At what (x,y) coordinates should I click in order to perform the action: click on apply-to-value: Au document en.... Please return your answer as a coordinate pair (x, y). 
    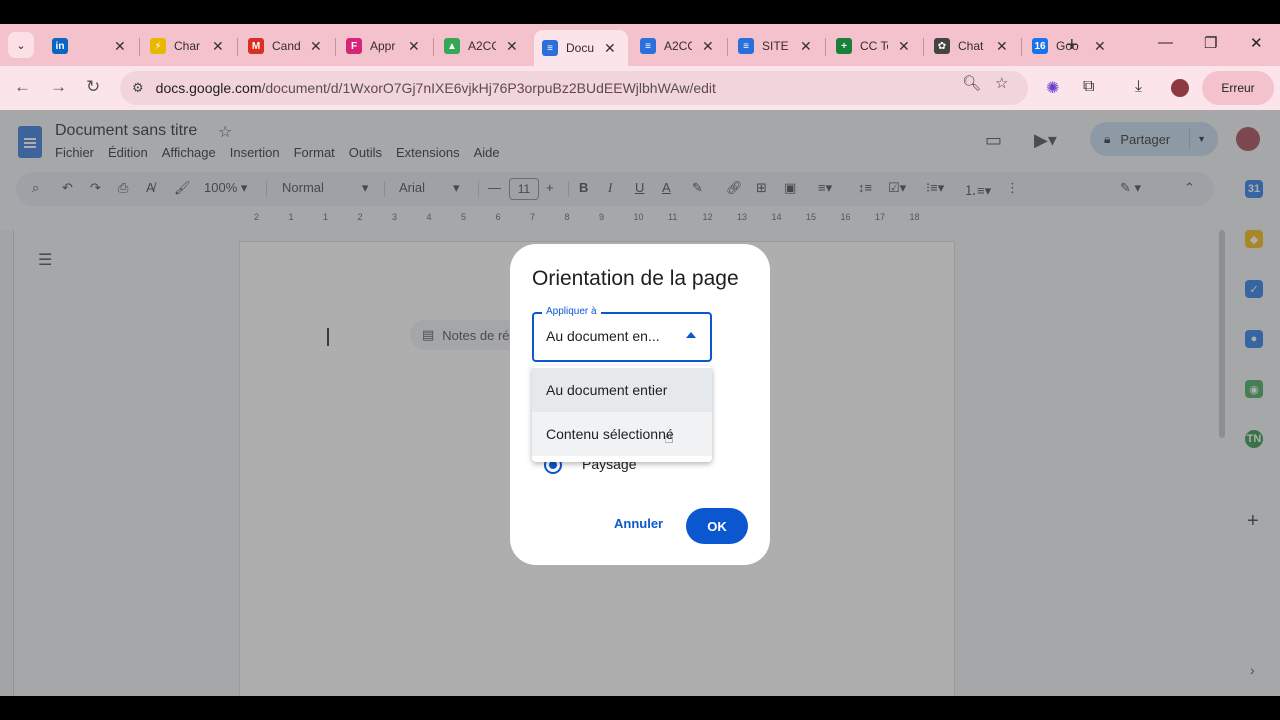
    Looking at the image, I should click on (603, 336).